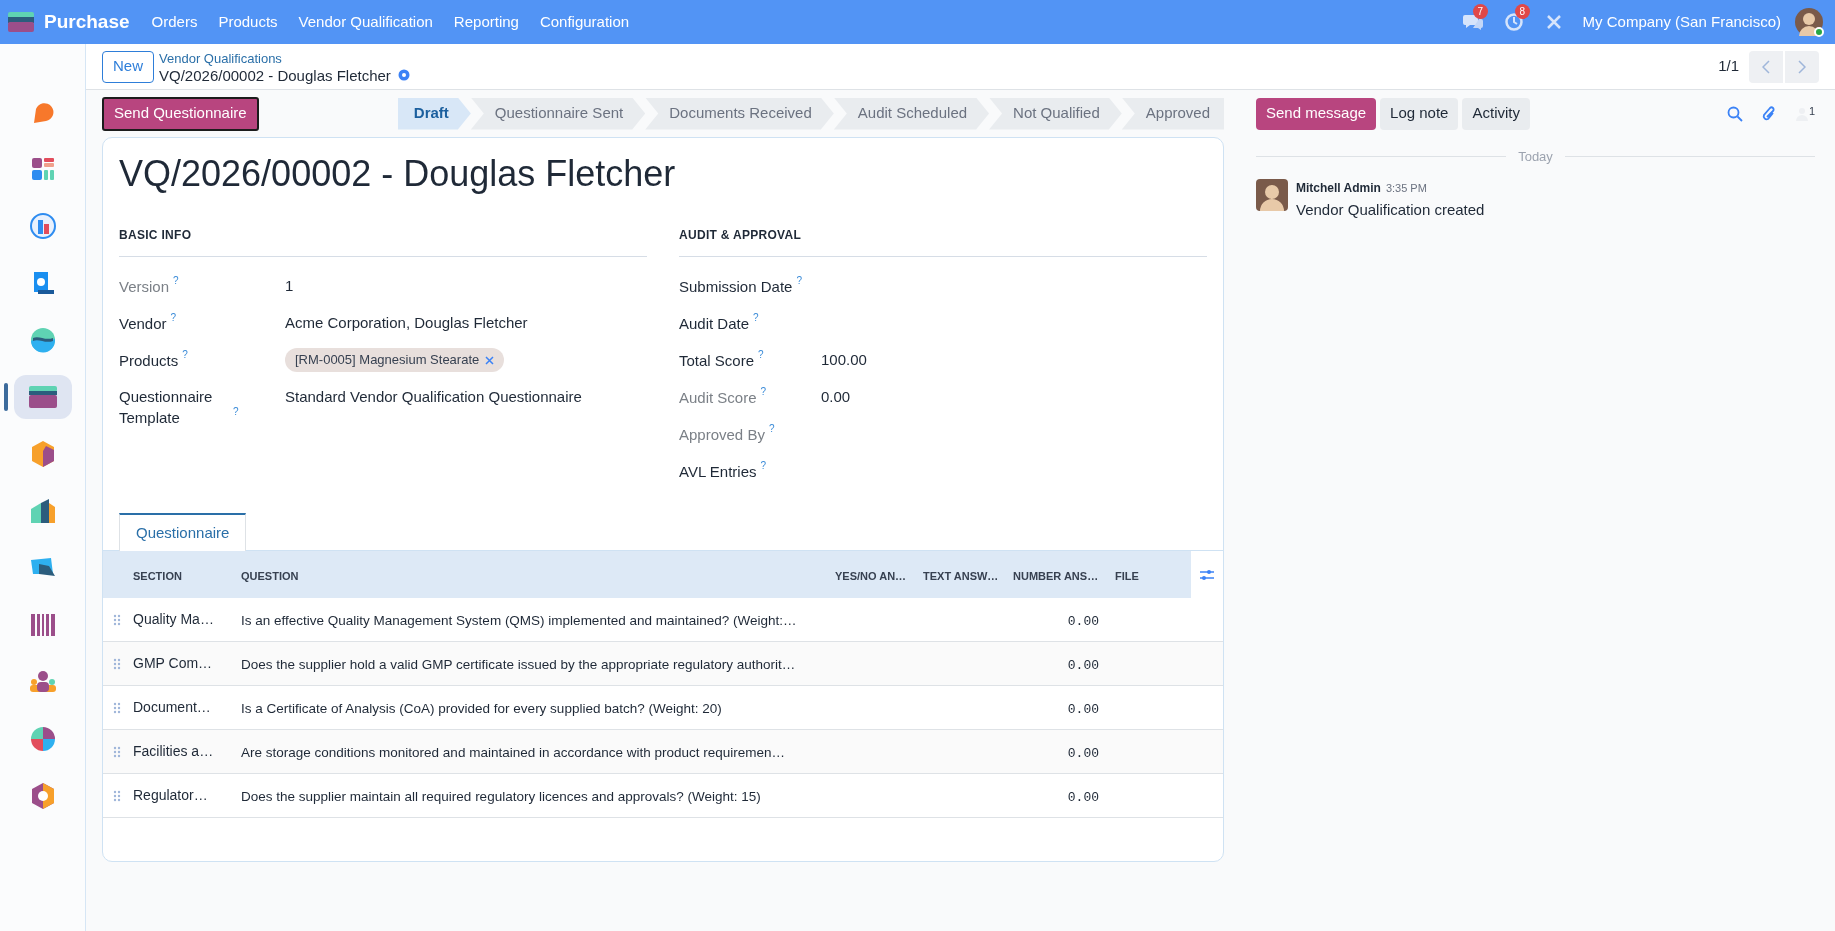  I want to click on chatter-button: Send message, so click(1316, 113).